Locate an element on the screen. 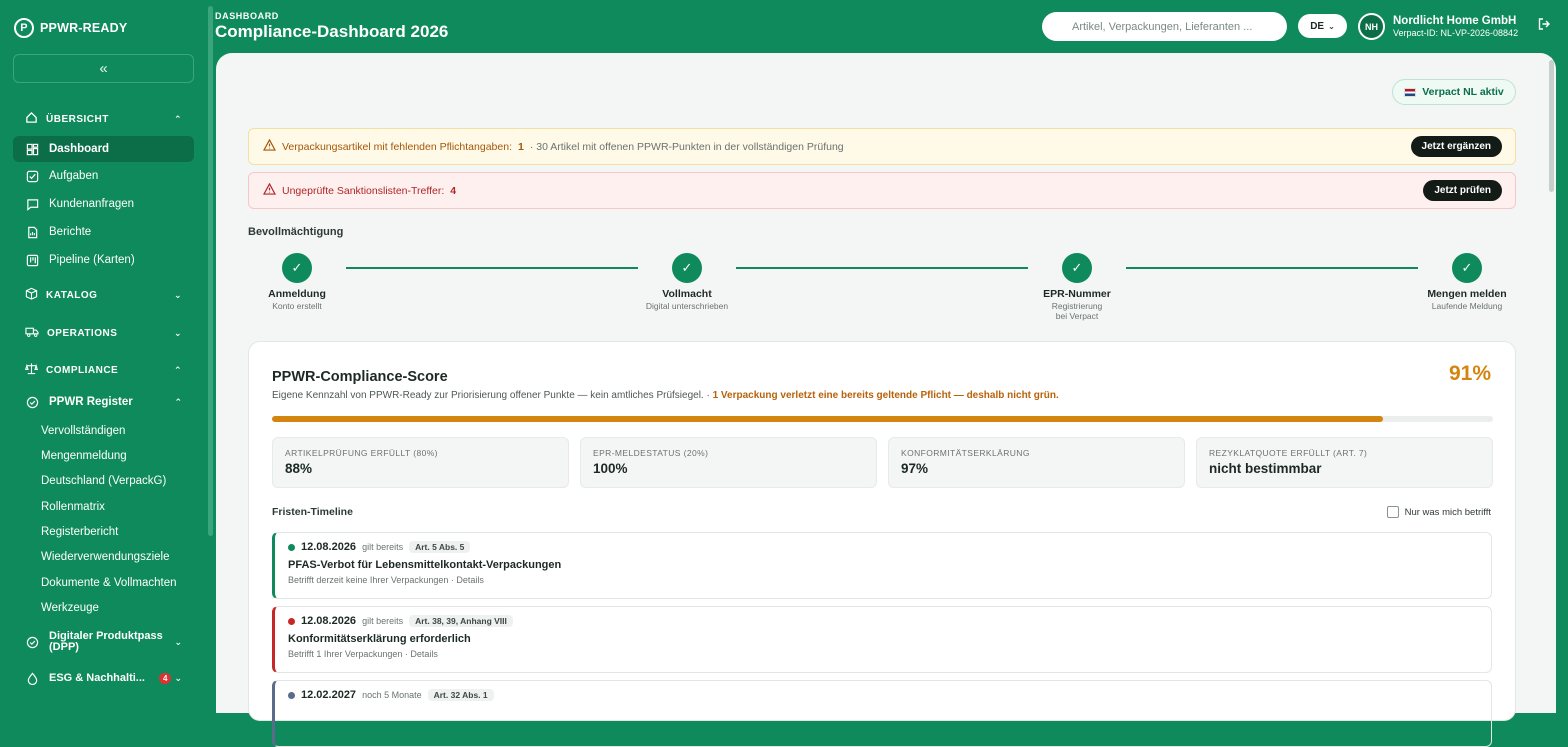 This screenshot has width=1568, height=747. sidebar-item-label: Digitaler Produktpass (DPP) is located at coordinates (106, 642).